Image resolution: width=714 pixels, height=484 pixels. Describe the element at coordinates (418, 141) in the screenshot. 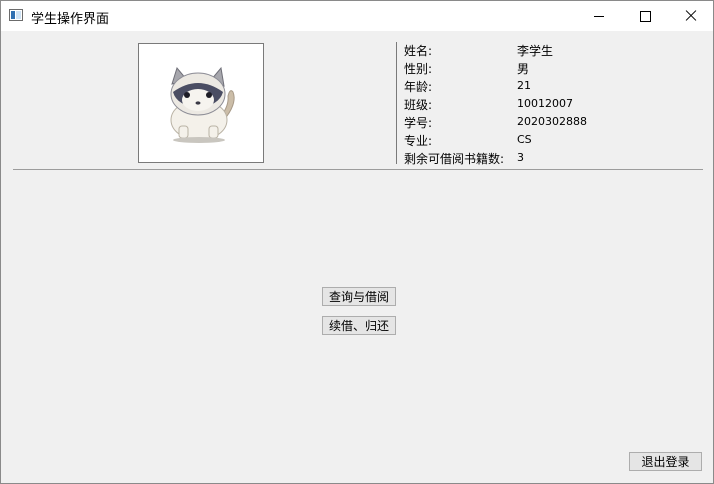

I see `major-label: 专业:` at that location.